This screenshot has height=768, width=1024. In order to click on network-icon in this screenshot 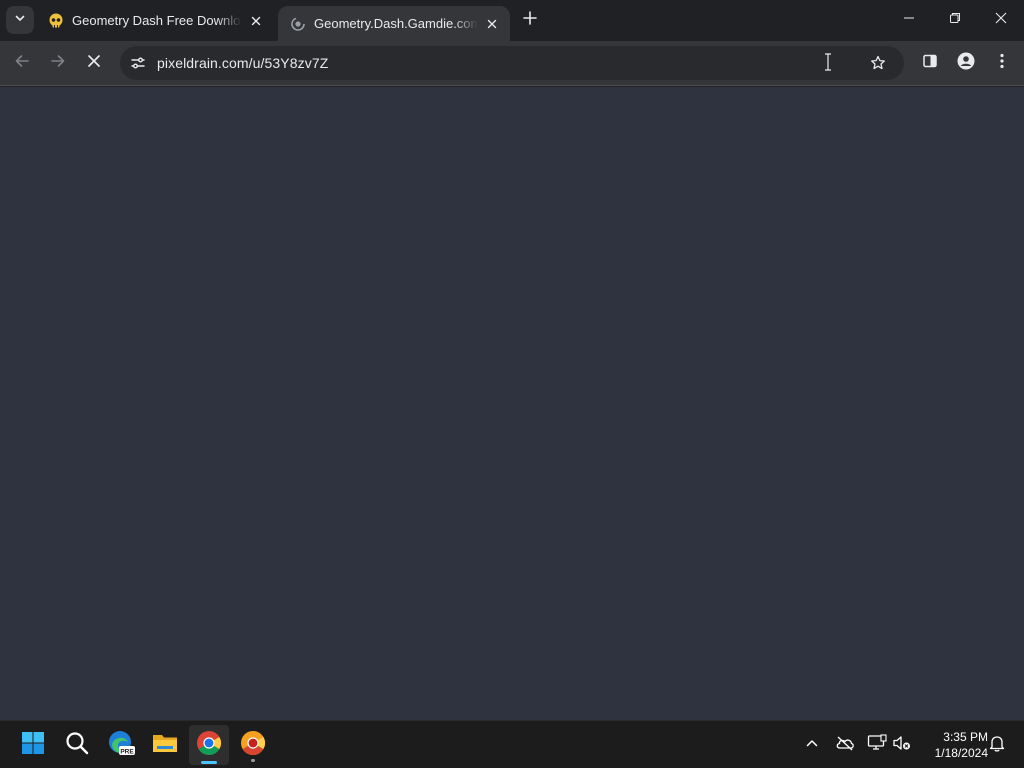, I will do `click(877, 745)`.